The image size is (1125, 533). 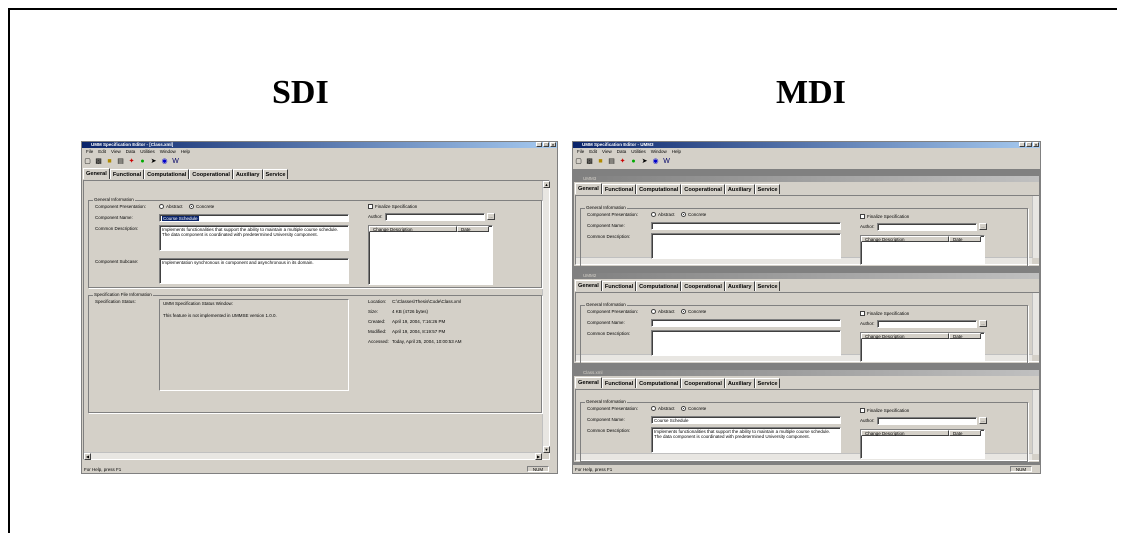 I want to click on scroll-right-icon: ▶, so click(x=538, y=456).